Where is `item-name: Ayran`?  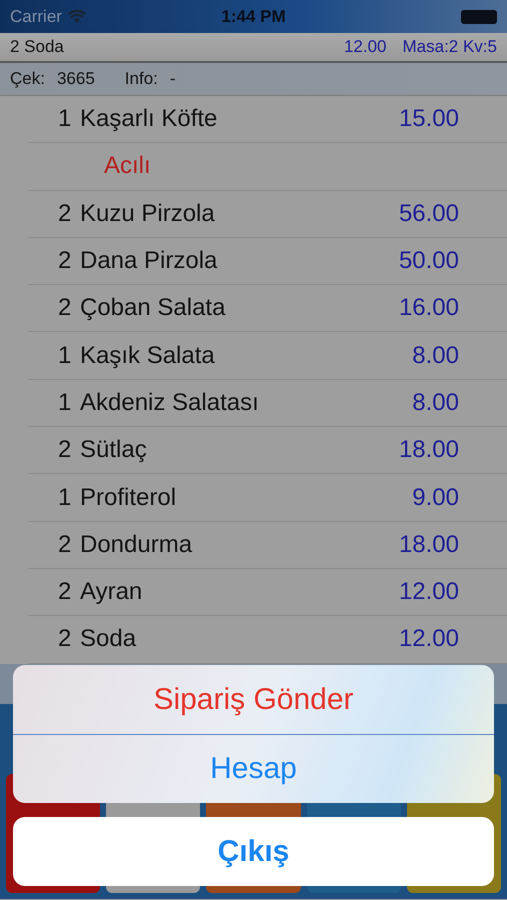
item-name: Ayran is located at coordinates (239, 592).